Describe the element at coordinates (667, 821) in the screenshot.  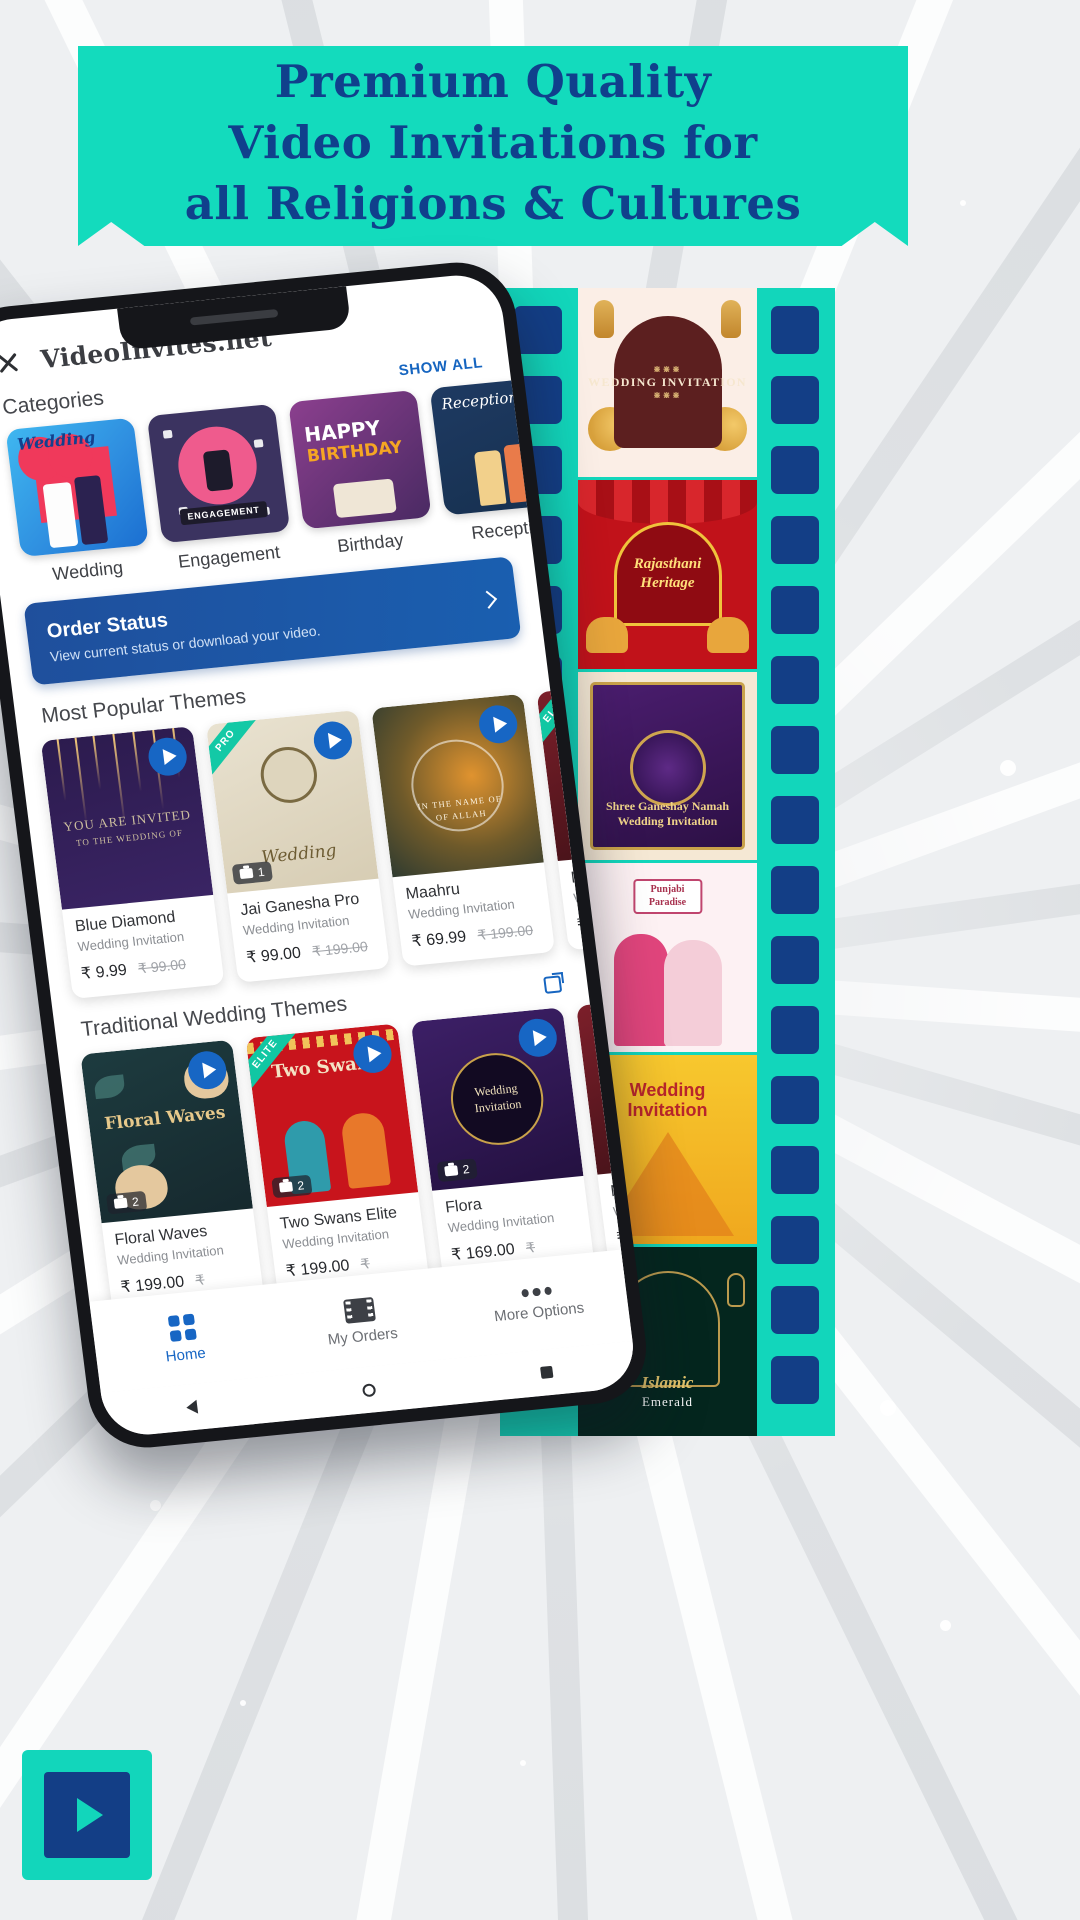
I see `frame-title2: Wedding Invitation` at that location.